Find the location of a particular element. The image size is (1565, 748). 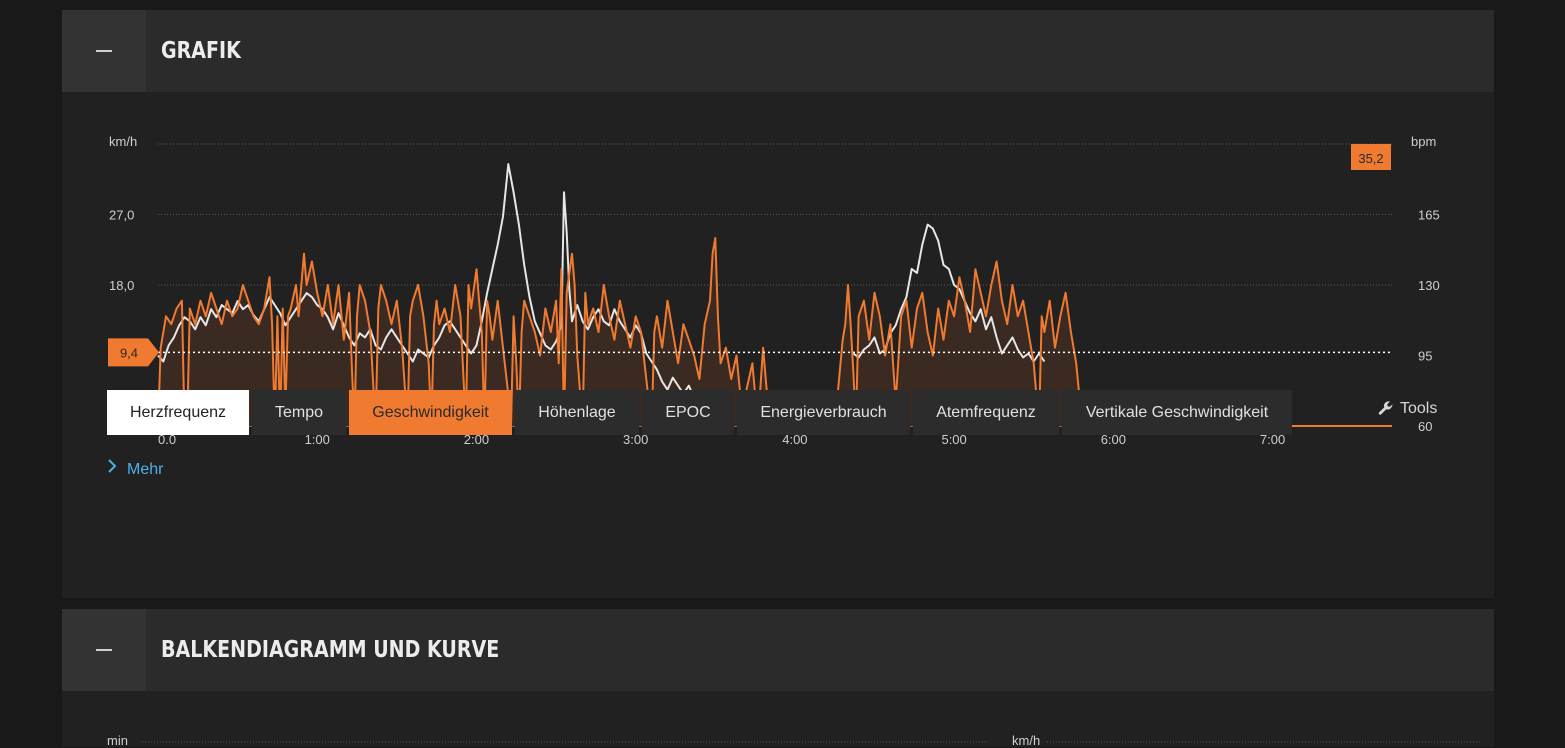

max-speed-marker-label: 35,2 is located at coordinates (1370, 158).